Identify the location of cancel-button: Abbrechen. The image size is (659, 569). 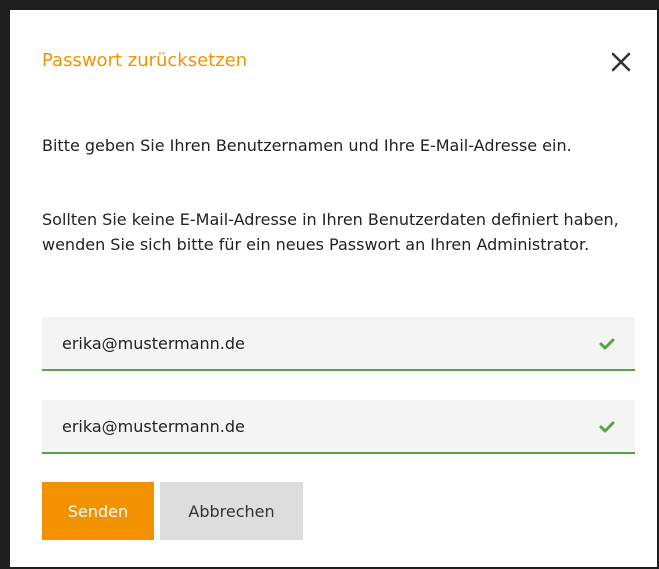
(231, 511).